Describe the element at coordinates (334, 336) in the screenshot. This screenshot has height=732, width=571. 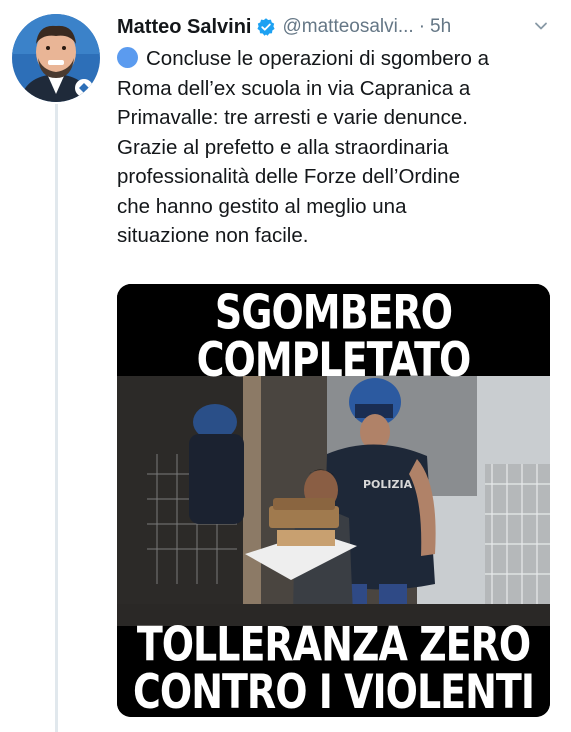
I see `caption-top: SGOMBERO COMPLETATO` at that location.